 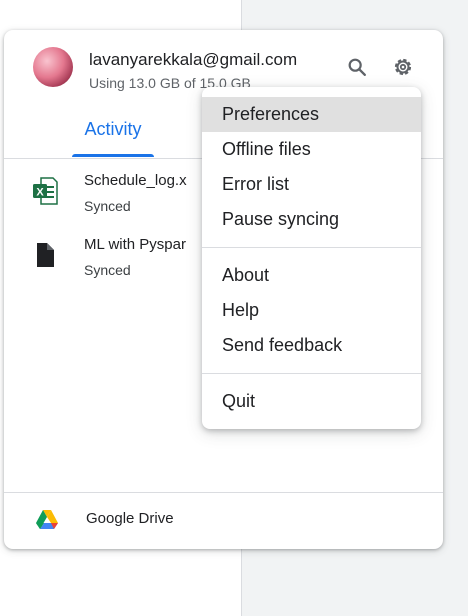 What do you see at coordinates (311, 149) in the screenshot?
I see `menu-item-offline-files: Offline files` at bounding box center [311, 149].